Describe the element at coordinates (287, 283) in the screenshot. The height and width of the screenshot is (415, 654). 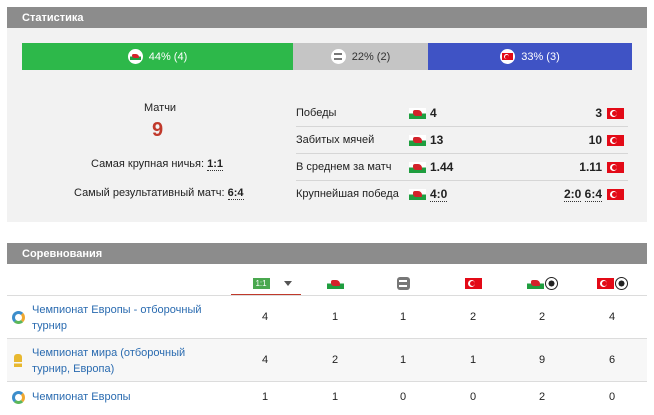
I see `sort-down-icon` at that location.